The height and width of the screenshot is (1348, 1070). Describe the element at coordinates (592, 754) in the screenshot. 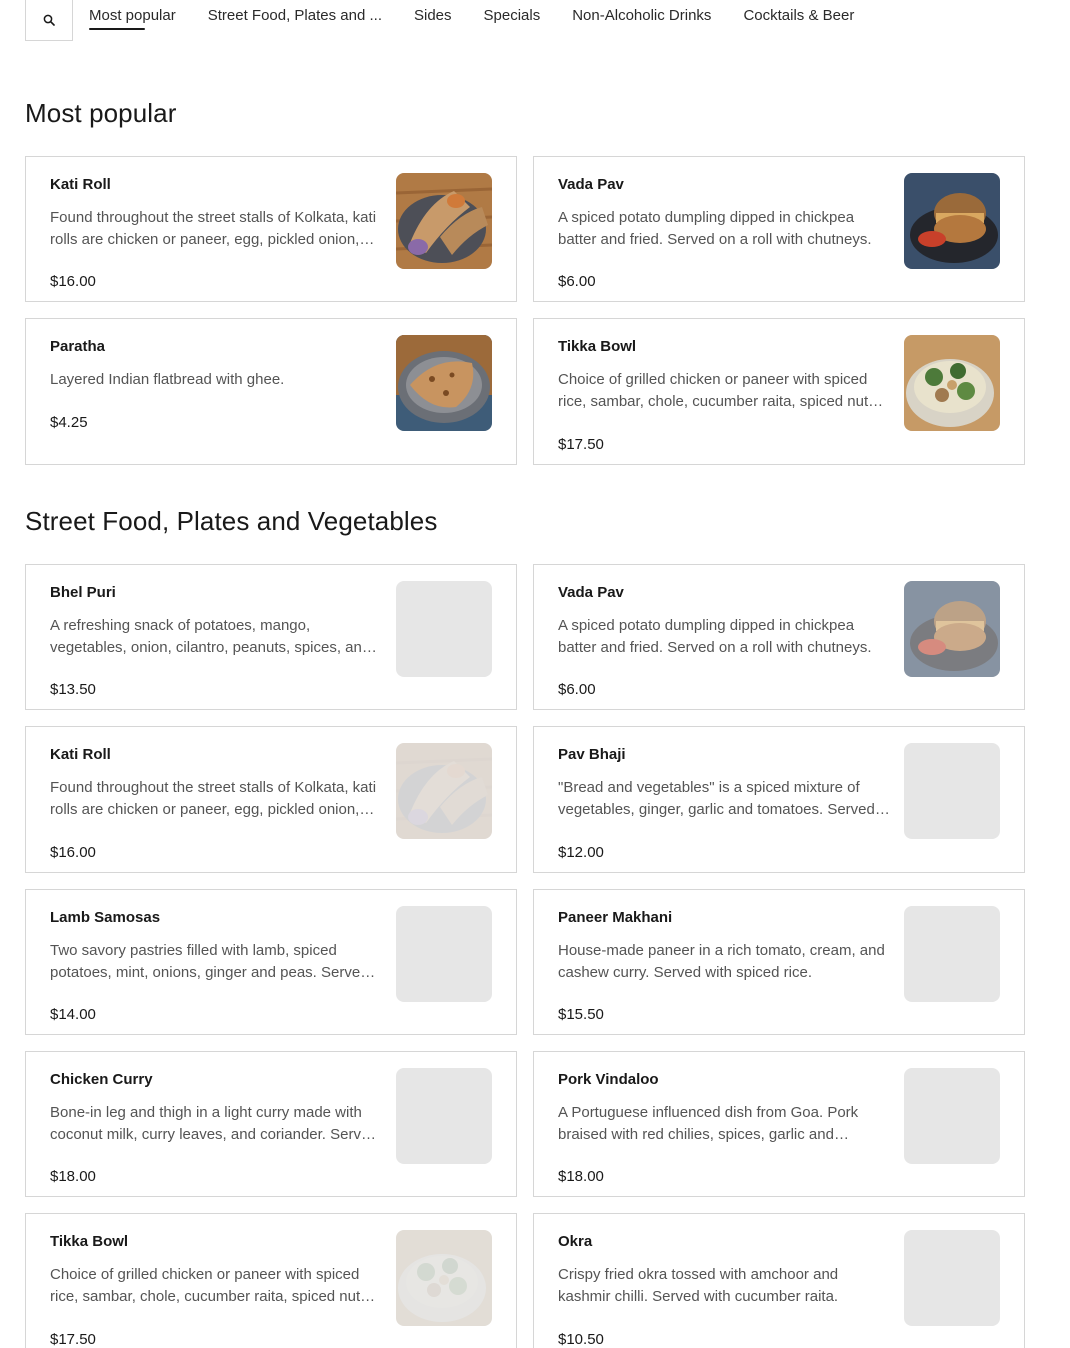

I see `menu-item-name: Pav Bhaji` at that location.